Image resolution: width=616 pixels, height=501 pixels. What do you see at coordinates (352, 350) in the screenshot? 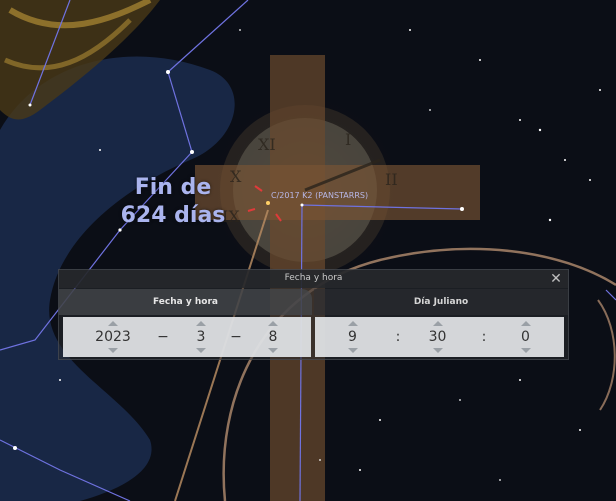
I see `hour-down-arrow-icon` at bounding box center [352, 350].